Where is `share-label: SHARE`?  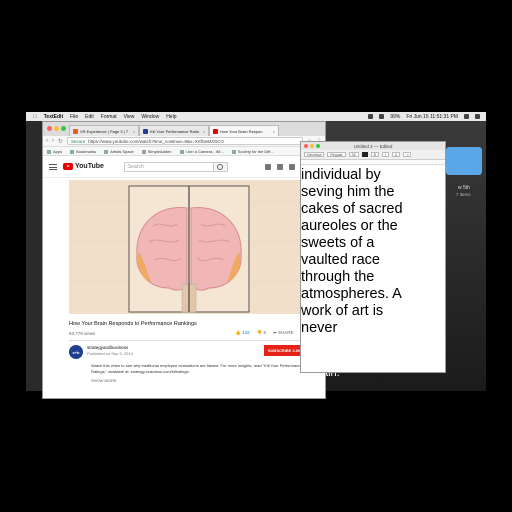 share-label: SHARE is located at coordinates (285, 332).